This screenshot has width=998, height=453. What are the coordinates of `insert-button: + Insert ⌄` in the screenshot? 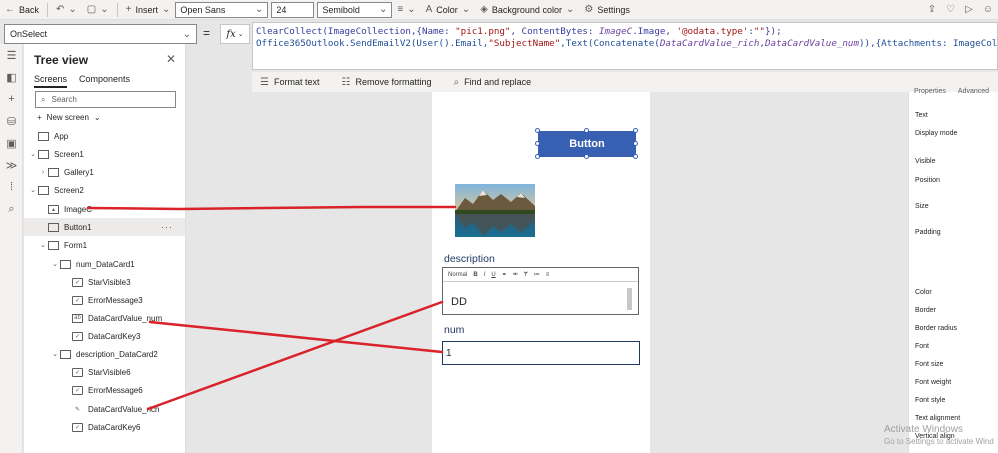 It's located at (148, 10).